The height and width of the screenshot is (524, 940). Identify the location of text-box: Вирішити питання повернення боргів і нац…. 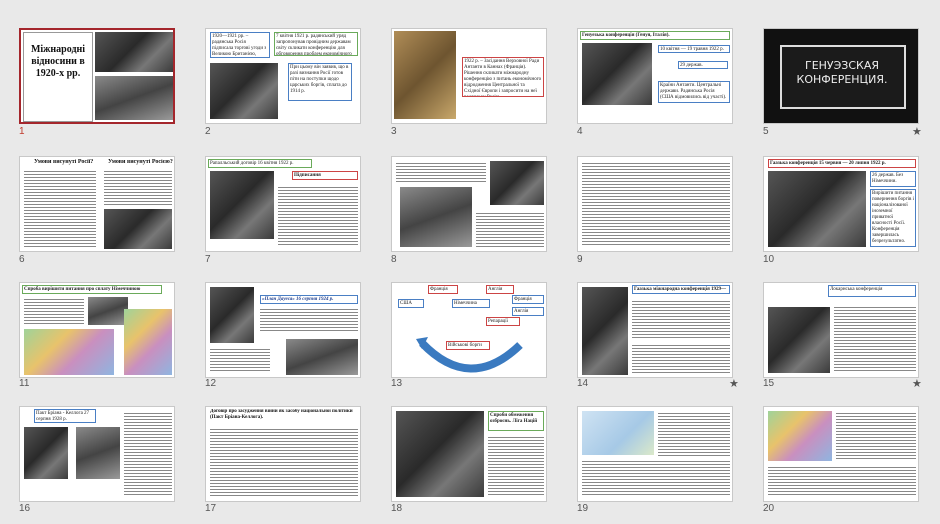
(893, 218).